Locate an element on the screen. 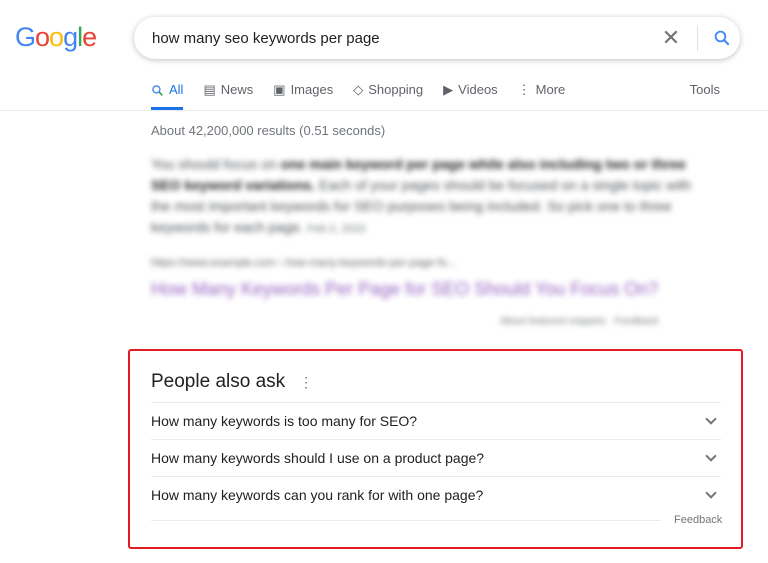 The image size is (768, 563). image-icon: ▣ is located at coordinates (279, 89).